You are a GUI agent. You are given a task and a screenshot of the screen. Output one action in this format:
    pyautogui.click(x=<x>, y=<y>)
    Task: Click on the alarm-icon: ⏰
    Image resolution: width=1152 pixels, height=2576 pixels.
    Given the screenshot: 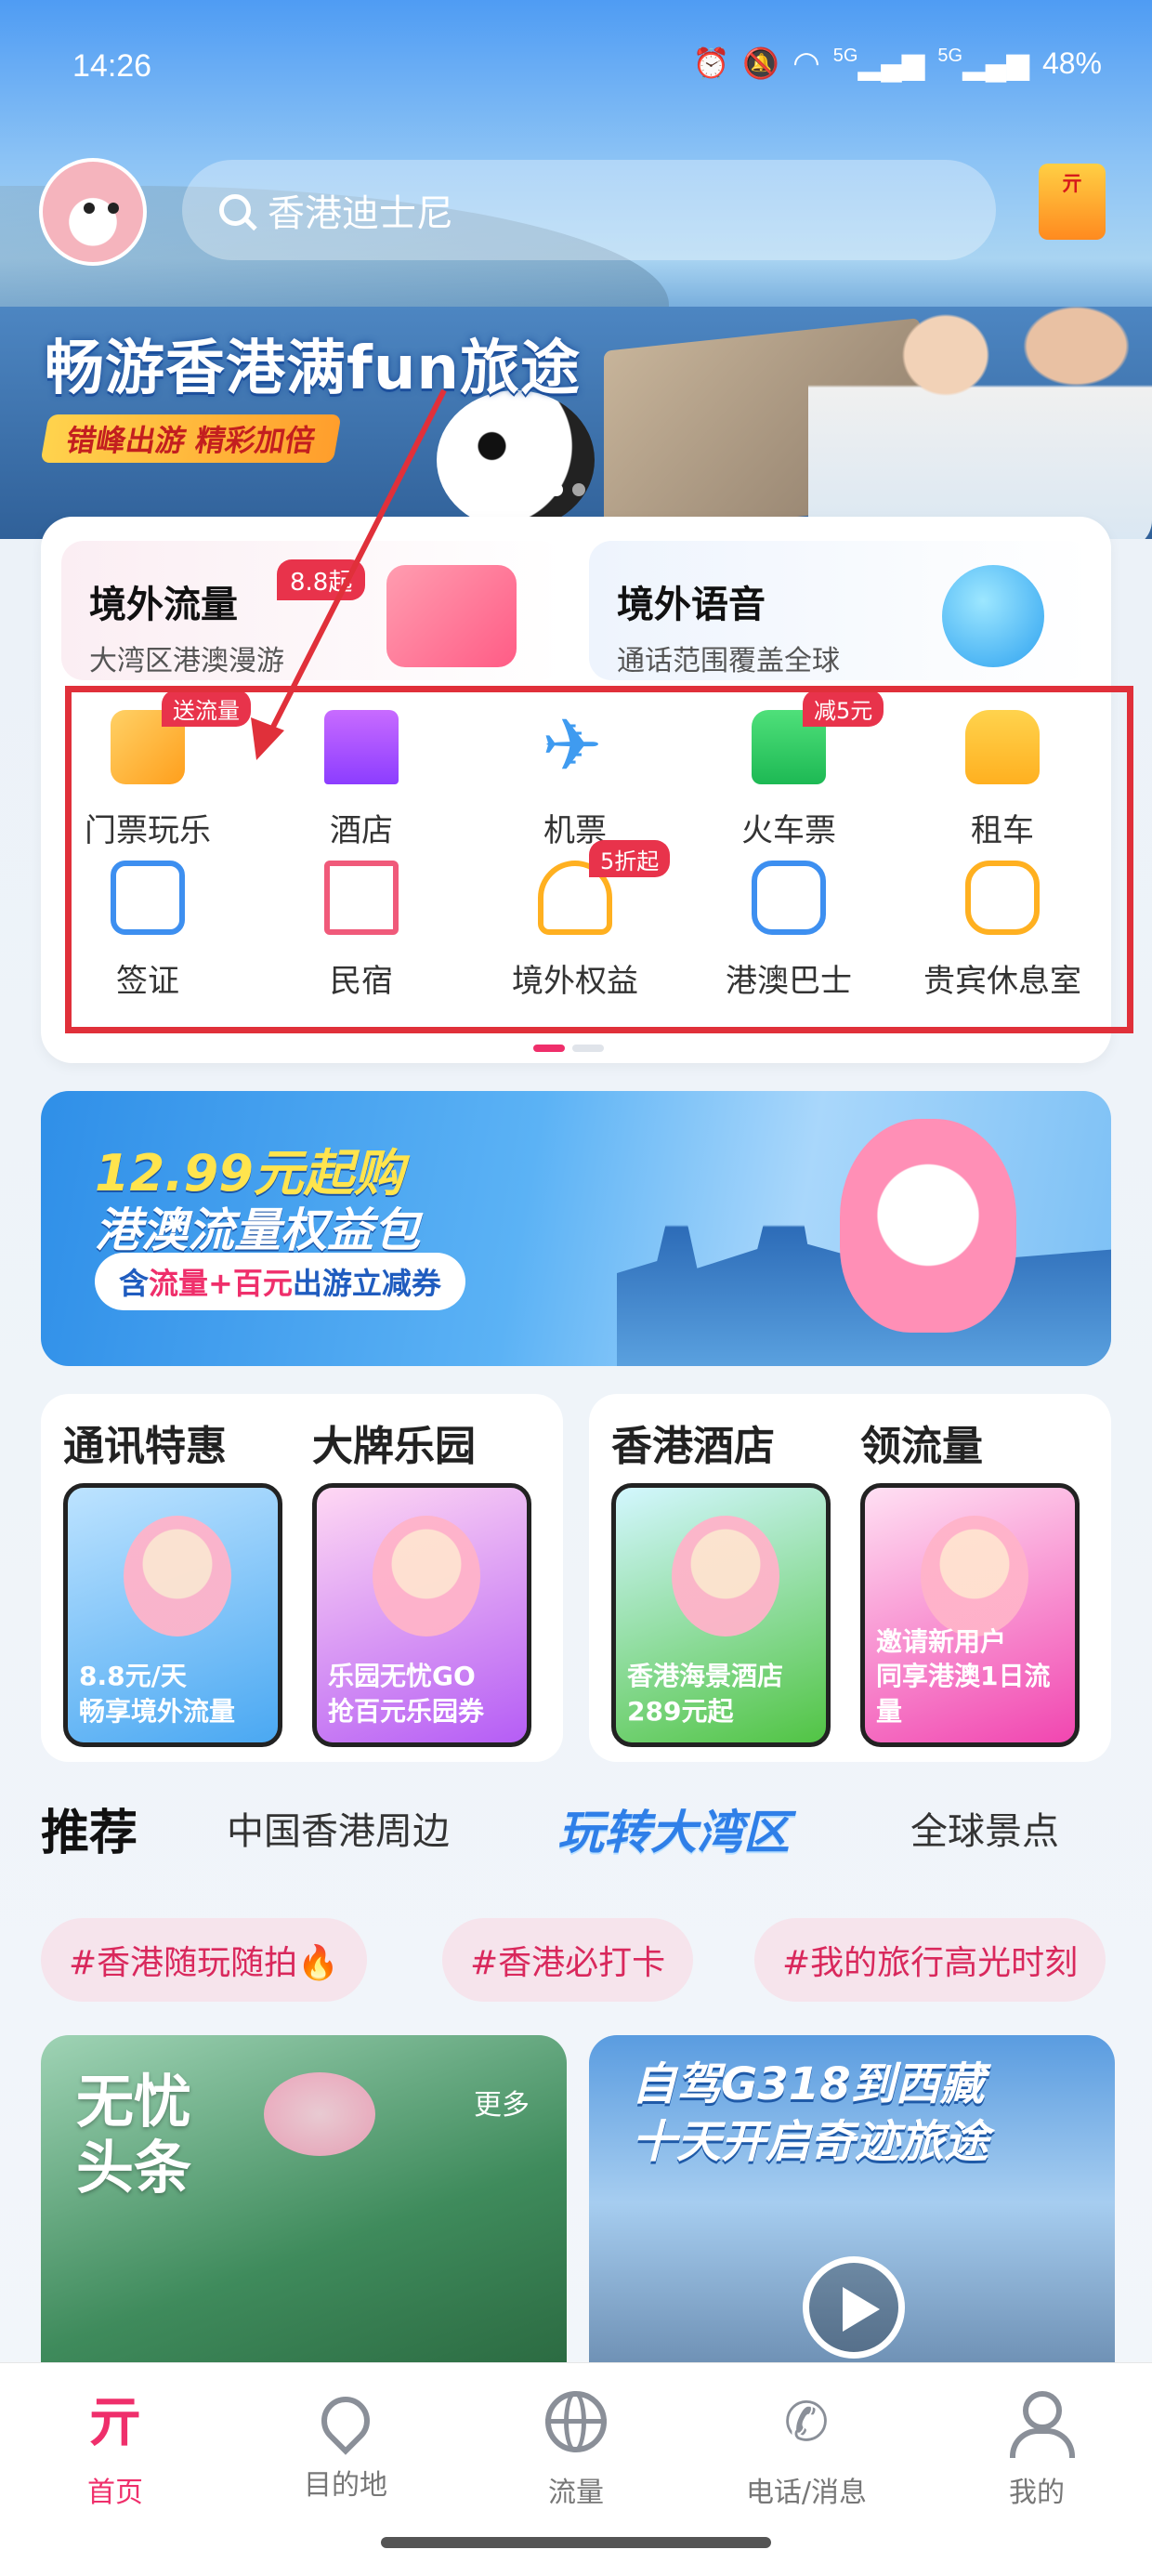 What is the action you would take?
    pyautogui.click(x=711, y=63)
    